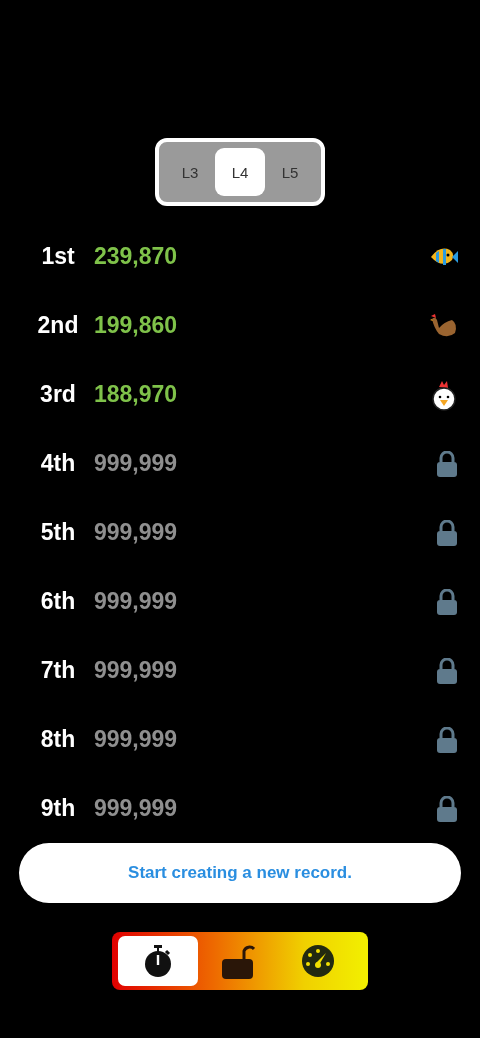 This screenshot has height=1038, width=480. Describe the element at coordinates (58, 601) in the screenshot. I see `rank-label: 6th` at that location.